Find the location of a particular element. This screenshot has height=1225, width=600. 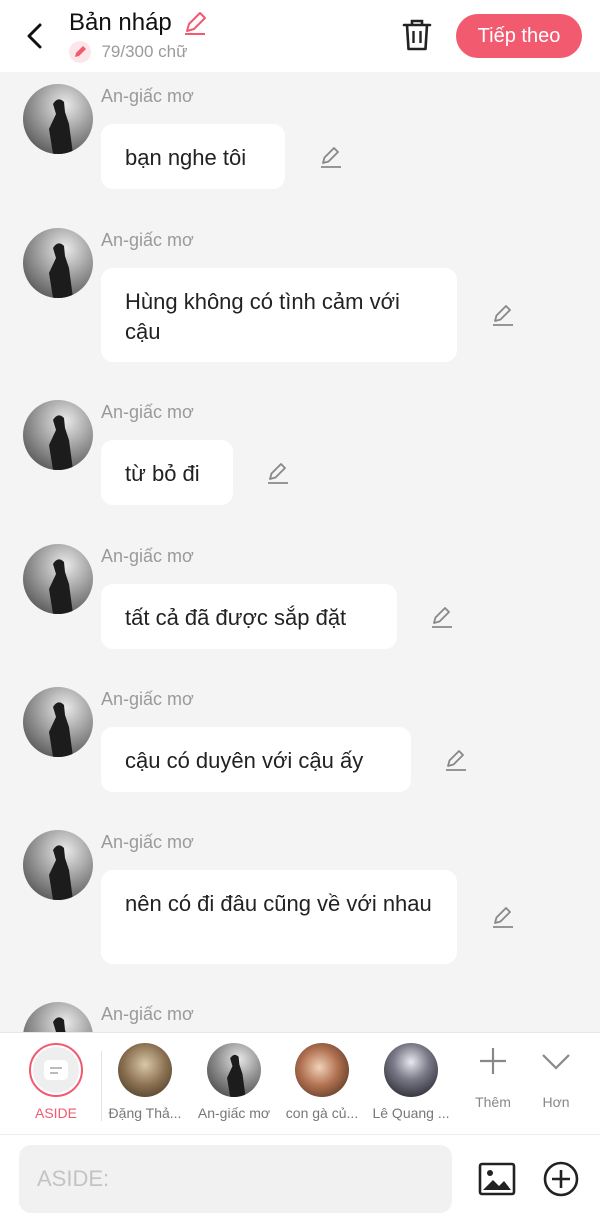

character-item: An-giấc mơ is located at coordinates (234, 1082).